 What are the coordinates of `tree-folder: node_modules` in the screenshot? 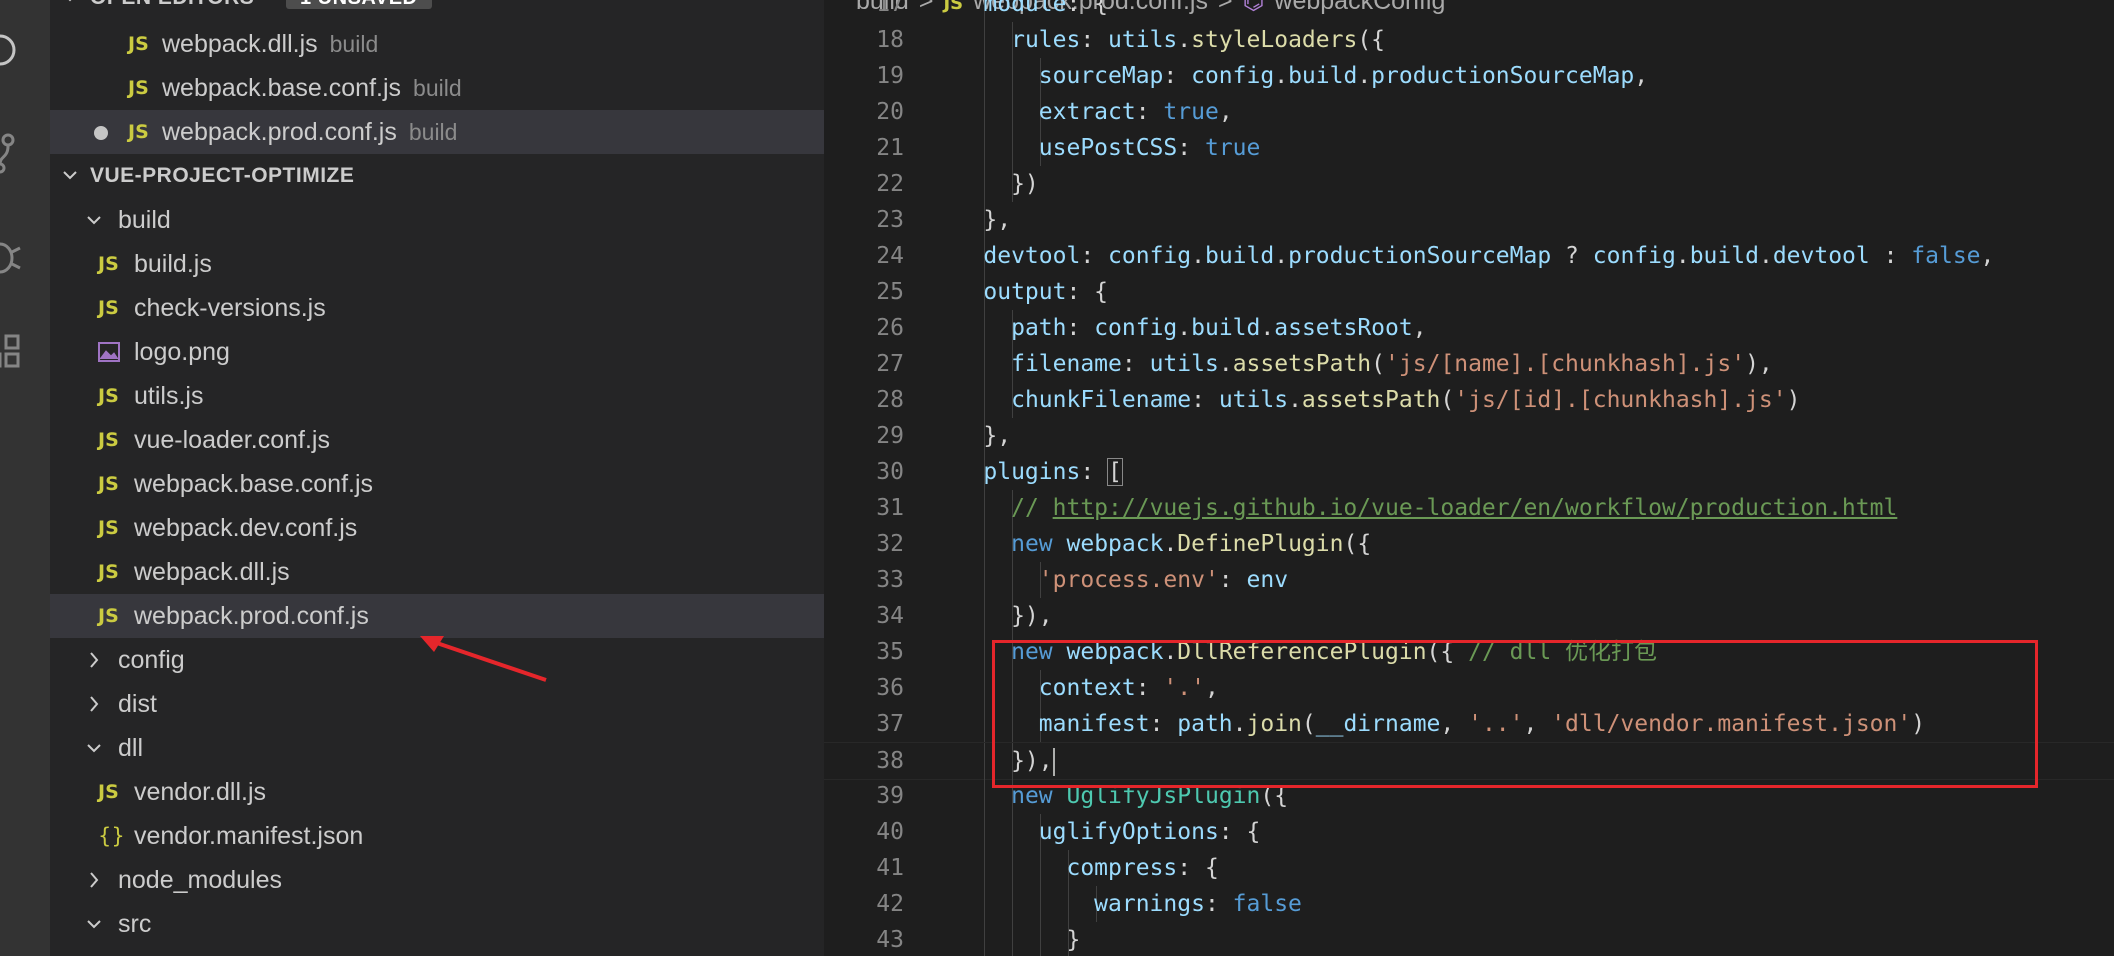 It's located at (437, 880).